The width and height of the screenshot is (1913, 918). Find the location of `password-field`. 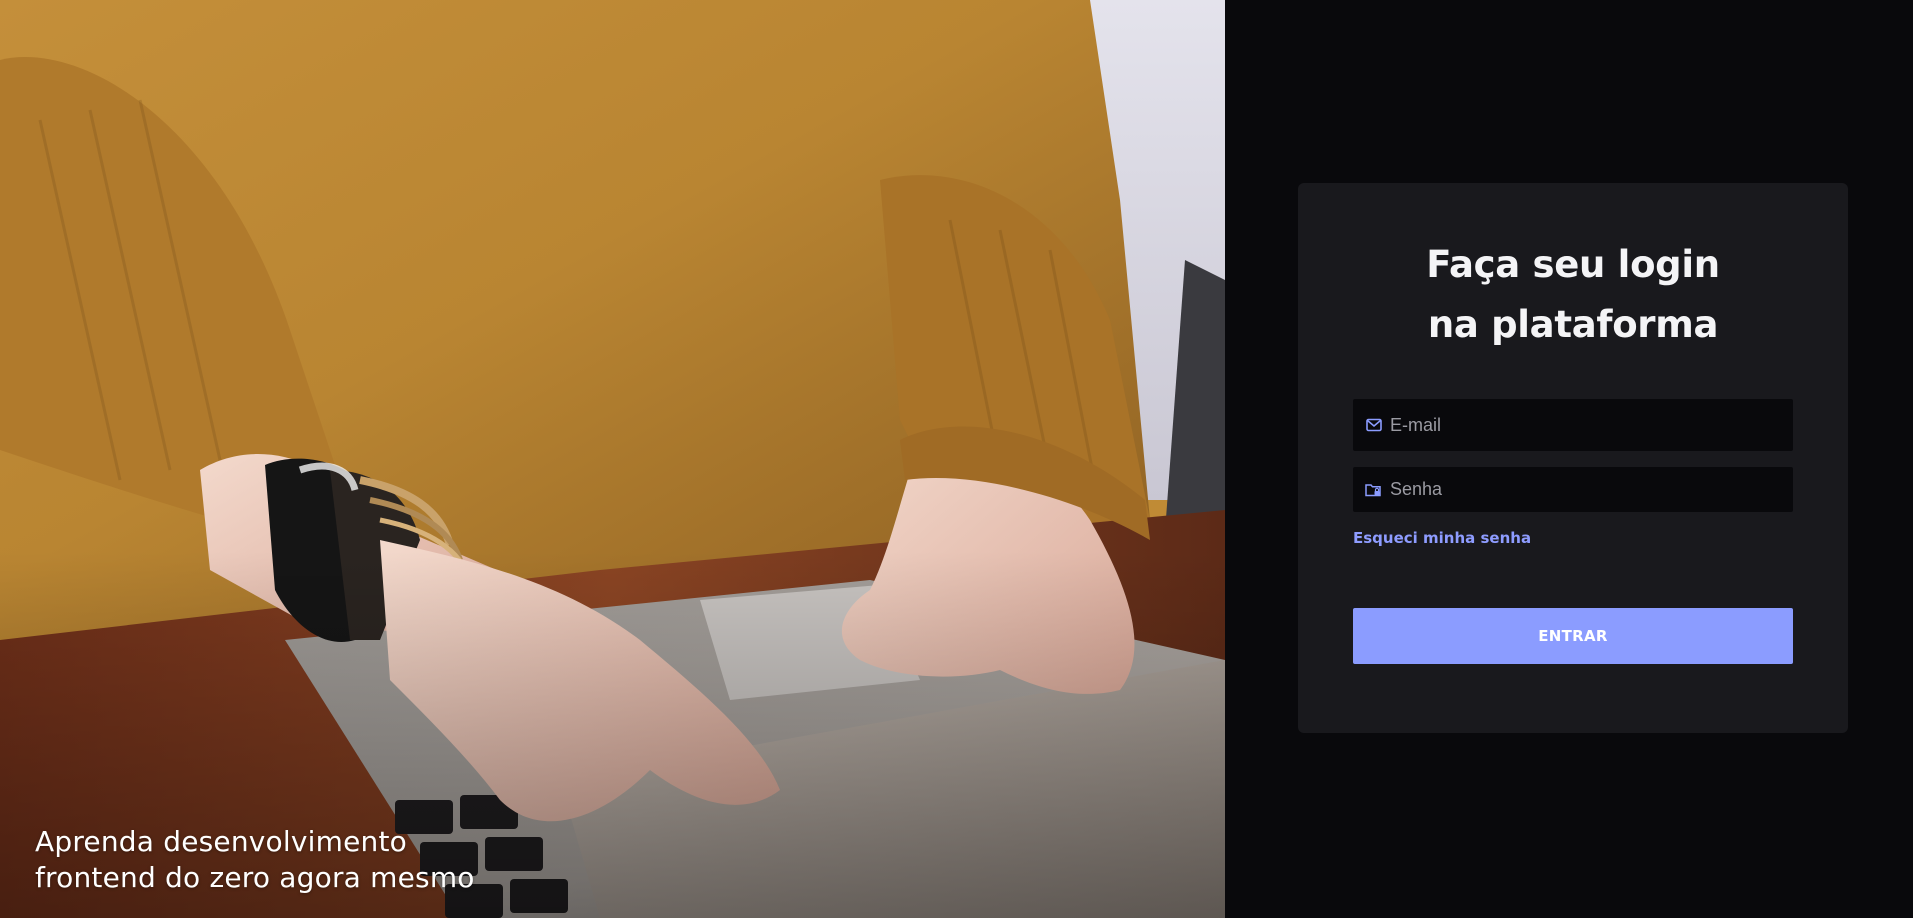

password-field is located at coordinates (1573, 489).